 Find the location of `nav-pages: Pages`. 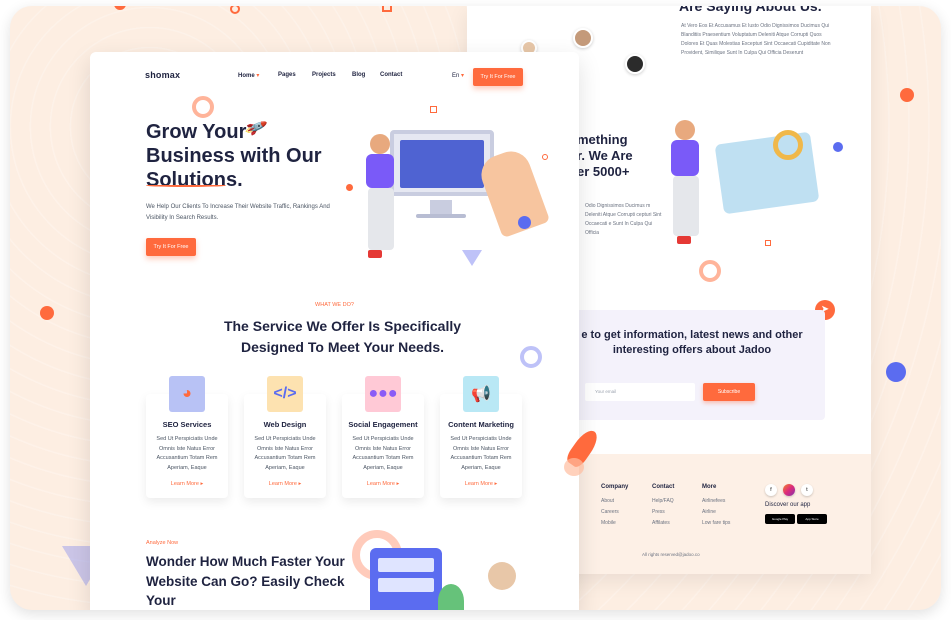

nav-pages: Pages is located at coordinates (287, 75).